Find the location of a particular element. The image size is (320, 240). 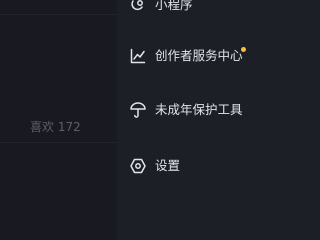

chart-line-icon is located at coordinates (138, 56).